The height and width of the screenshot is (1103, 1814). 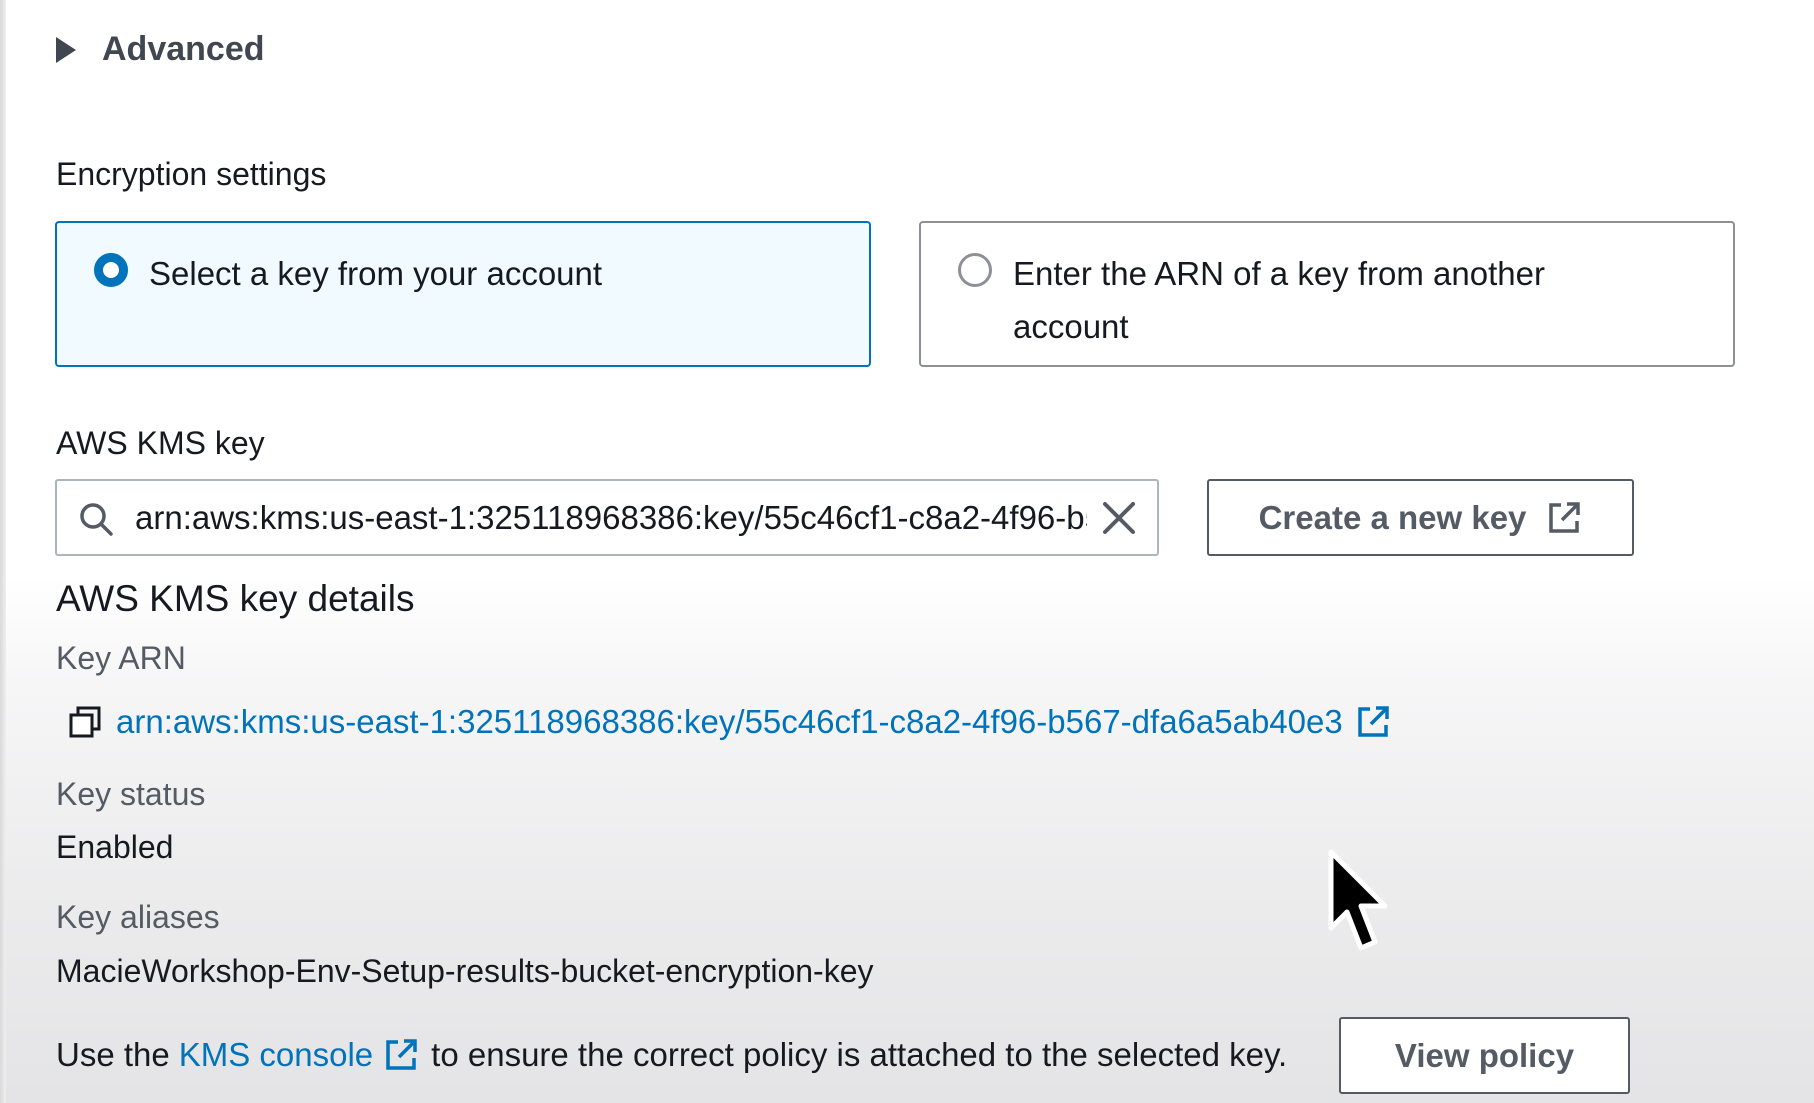 I want to click on radio-unselected, so click(x=975, y=270).